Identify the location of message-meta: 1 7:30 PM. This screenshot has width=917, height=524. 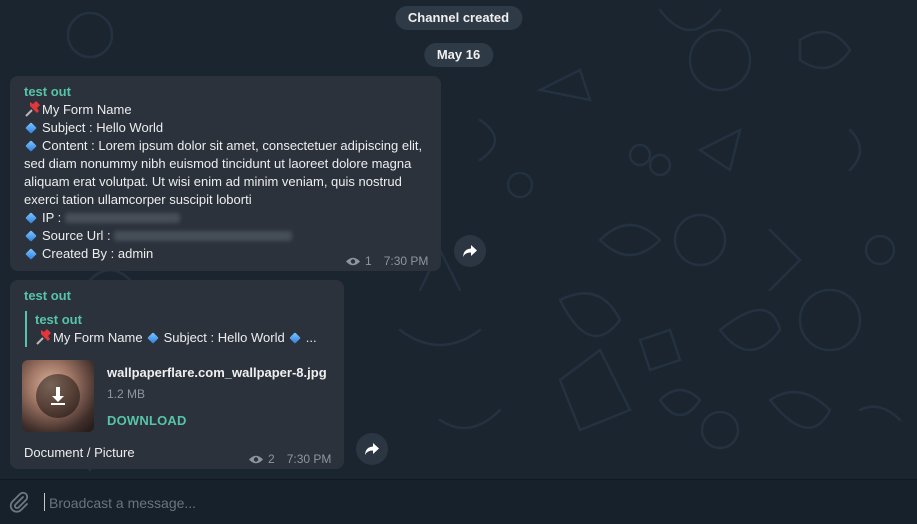
(386, 261).